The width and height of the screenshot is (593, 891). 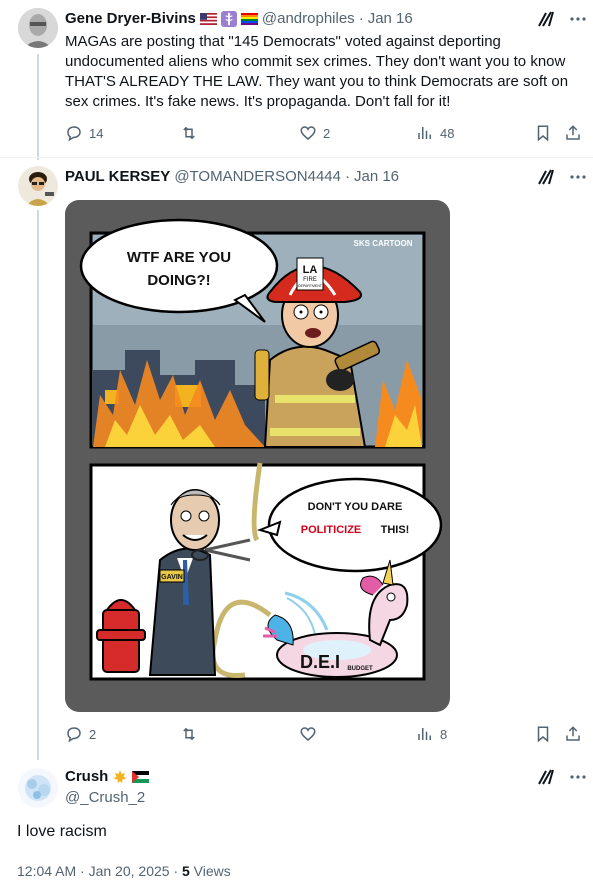 I want to click on helmet-text-la: LA, so click(x=310, y=270).